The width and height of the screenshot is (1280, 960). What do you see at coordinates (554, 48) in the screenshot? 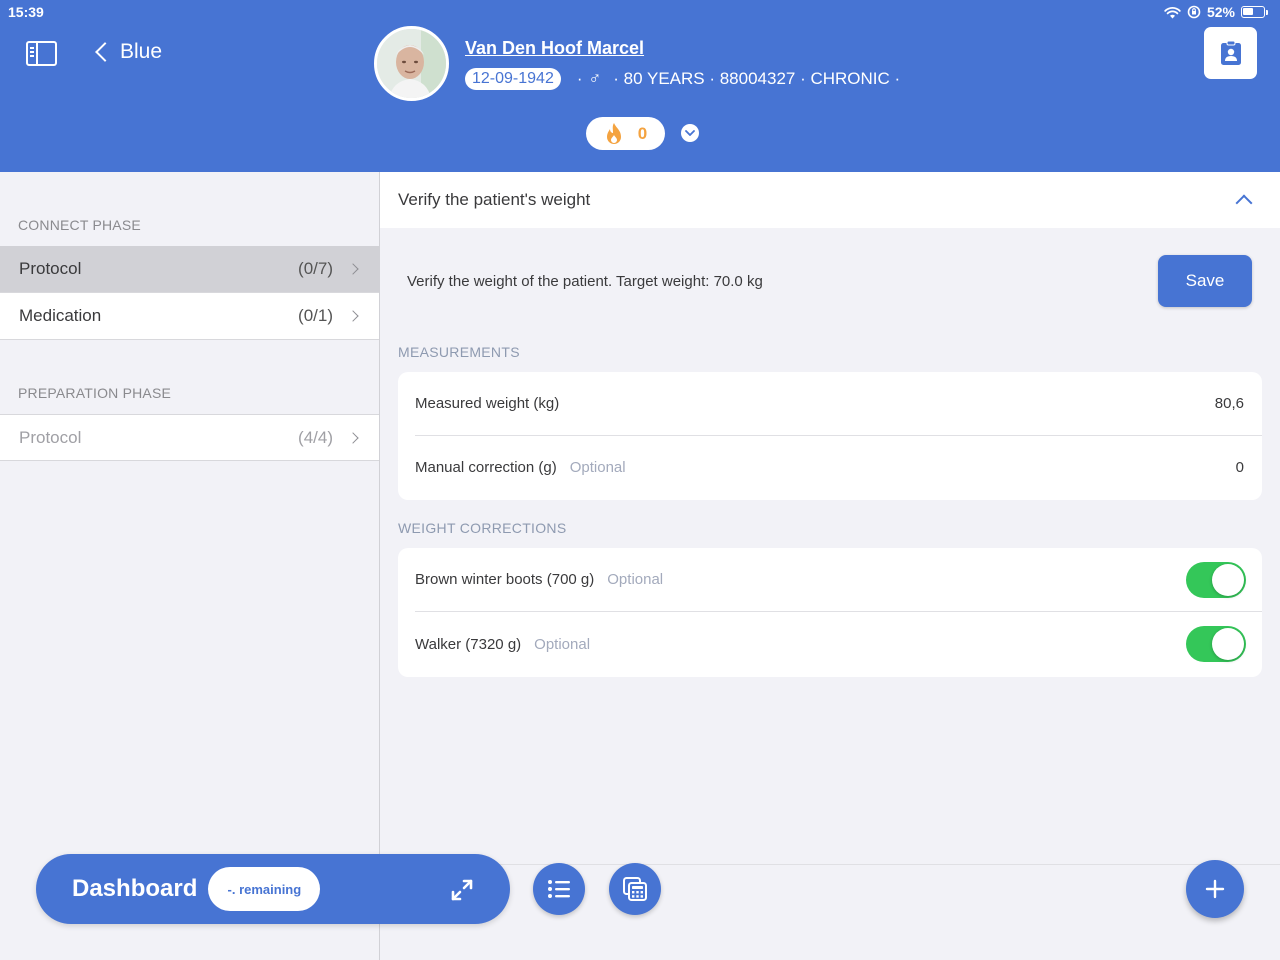
I see `patient-name: Van Den Hoof Marcel` at bounding box center [554, 48].